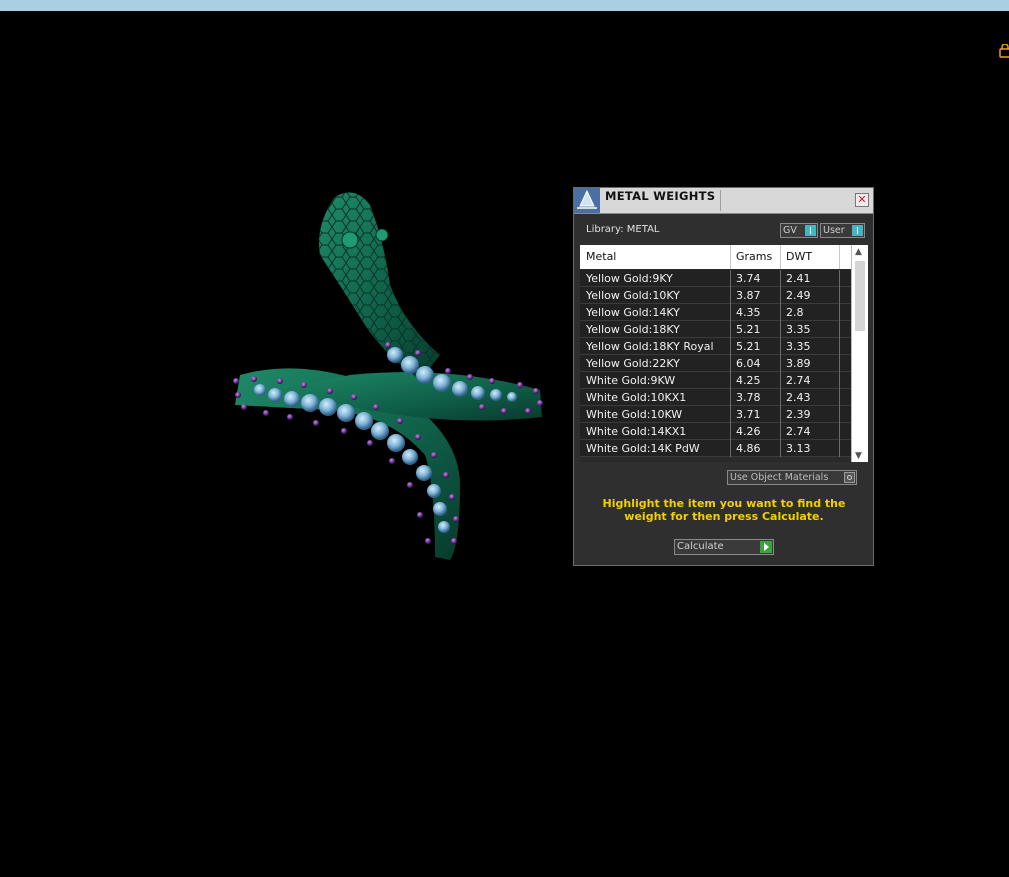 The height and width of the screenshot is (877, 1009). What do you see at coordinates (754, 256) in the screenshot?
I see `column-header-grams: Grams` at bounding box center [754, 256].